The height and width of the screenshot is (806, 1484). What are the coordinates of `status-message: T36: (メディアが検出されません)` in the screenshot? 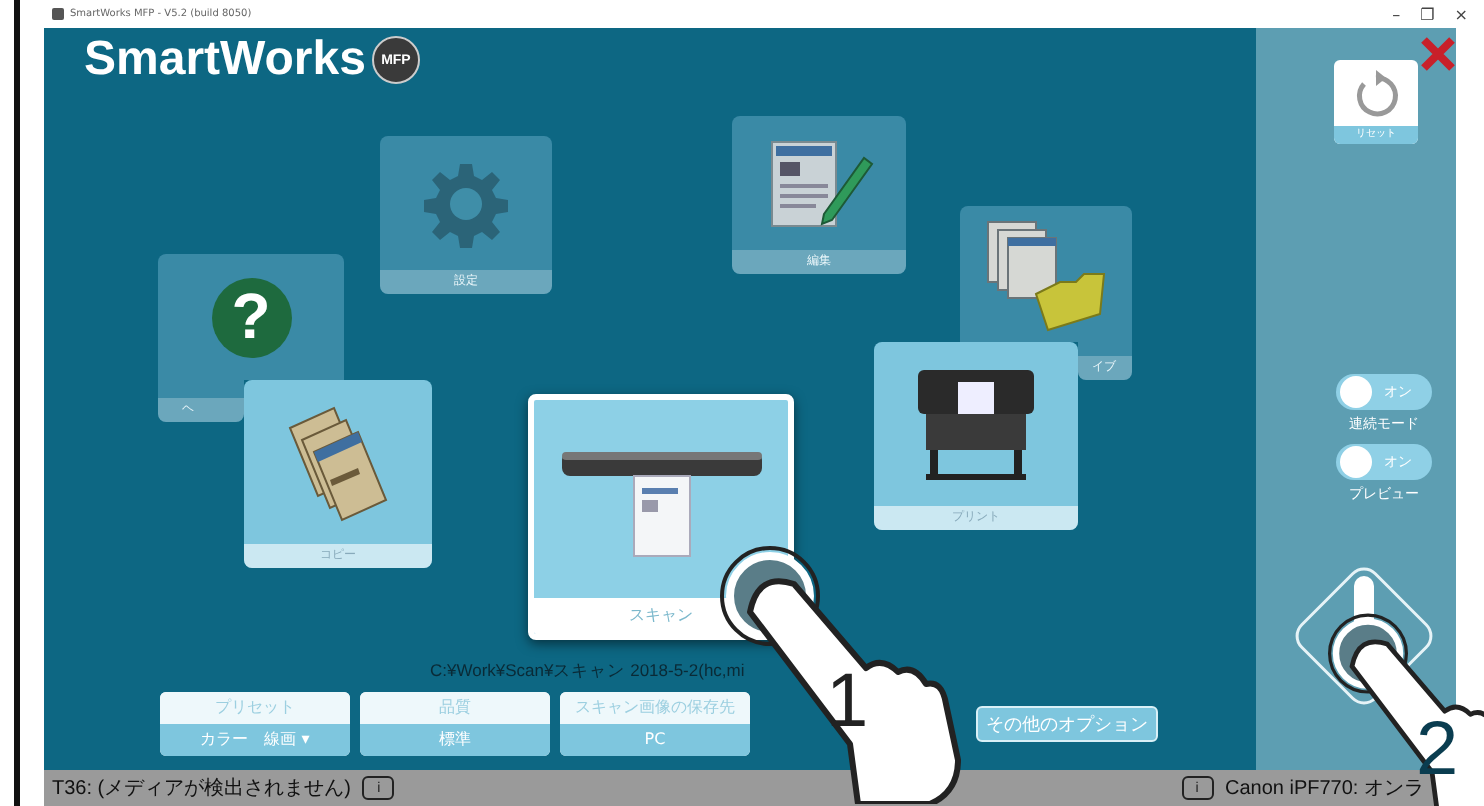 It's located at (201, 788).